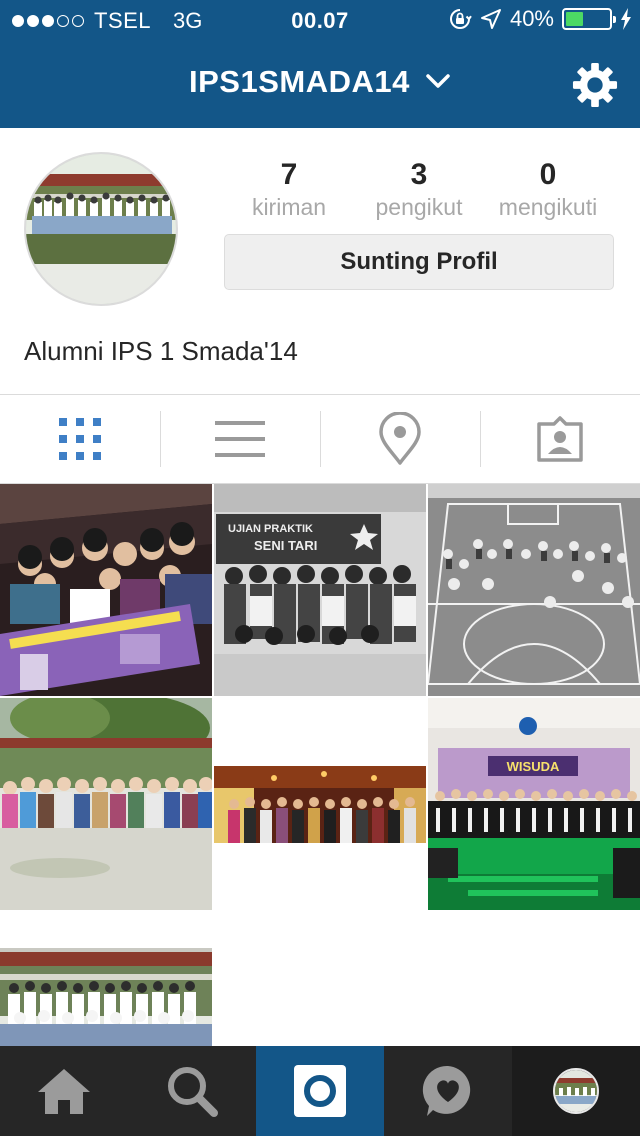 The height and width of the screenshot is (1136, 640). I want to click on following-label: mengikuti, so click(548, 207).